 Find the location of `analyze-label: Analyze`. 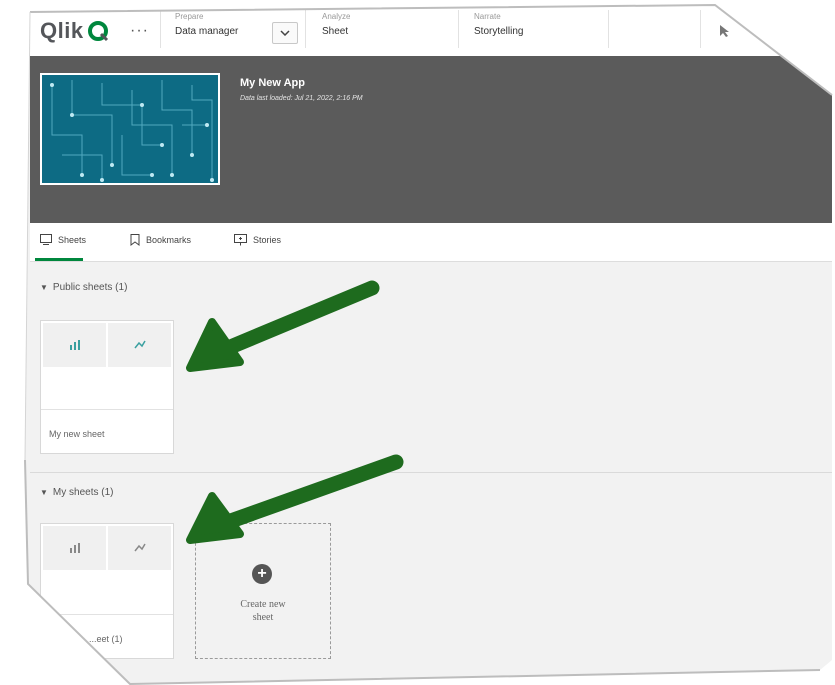

analyze-label: Analyze is located at coordinates (336, 16).